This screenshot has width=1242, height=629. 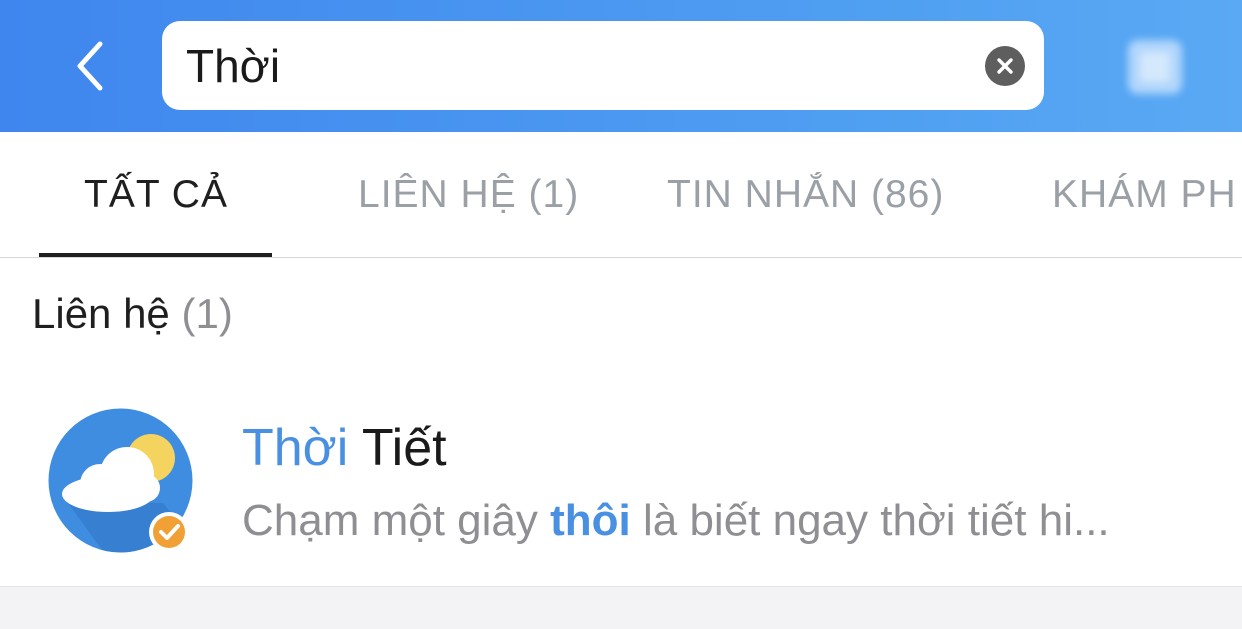 I want to click on close-icon, so click(x=1005, y=66).